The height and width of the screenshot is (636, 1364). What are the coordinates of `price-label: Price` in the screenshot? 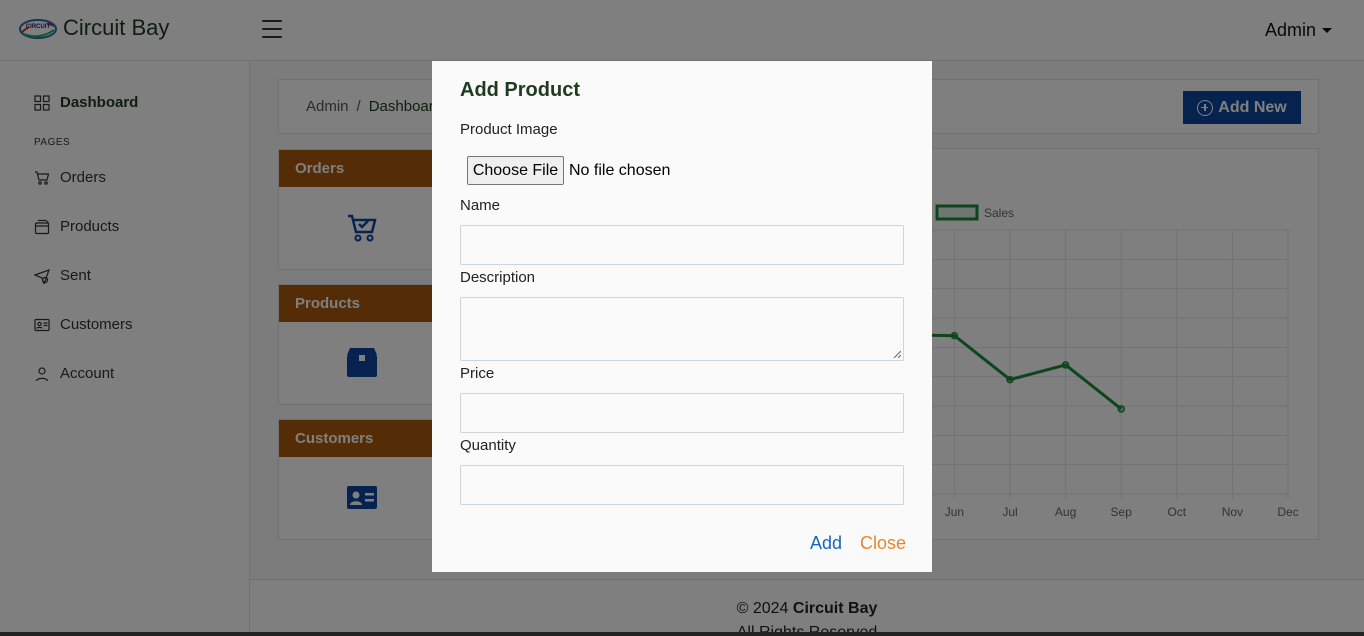 It's located at (477, 373).